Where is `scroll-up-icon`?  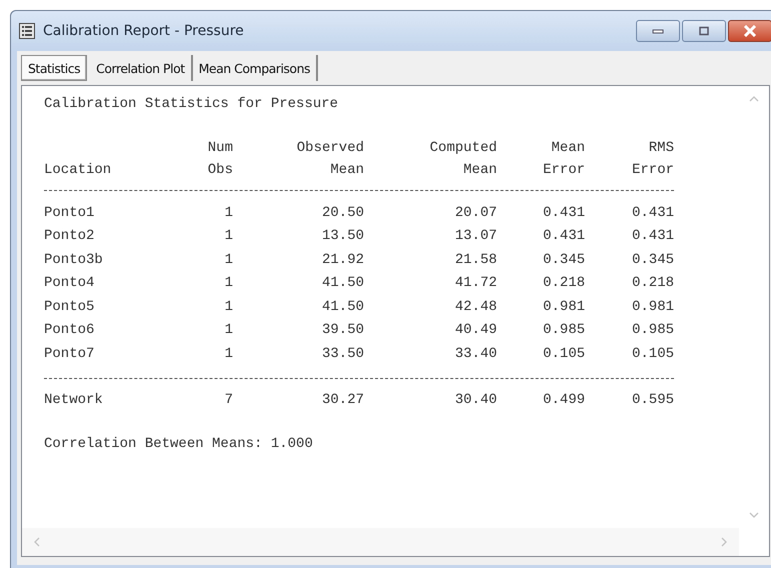
scroll-up-icon is located at coordinates (754, 99).